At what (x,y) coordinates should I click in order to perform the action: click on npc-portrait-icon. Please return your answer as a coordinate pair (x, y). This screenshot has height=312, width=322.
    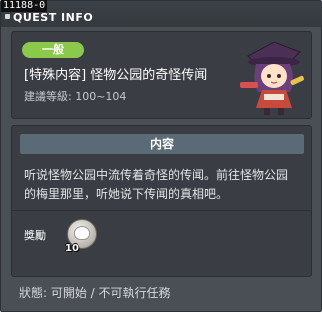
    Looking at the image, I should click on (272, 78).